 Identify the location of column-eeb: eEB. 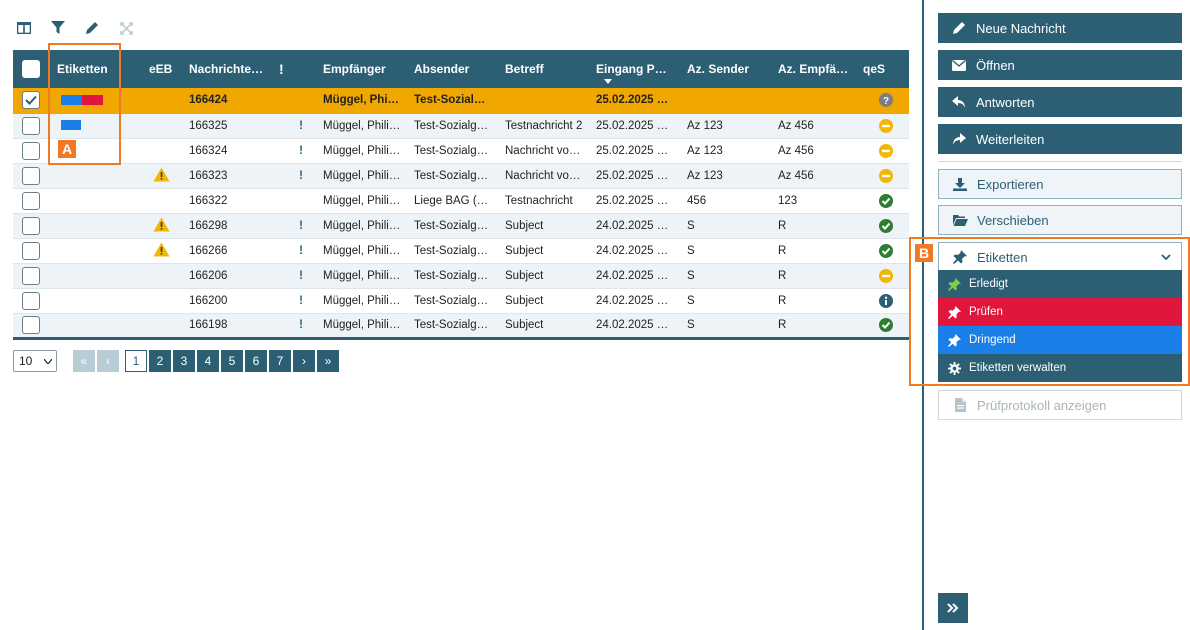
(161, 69).